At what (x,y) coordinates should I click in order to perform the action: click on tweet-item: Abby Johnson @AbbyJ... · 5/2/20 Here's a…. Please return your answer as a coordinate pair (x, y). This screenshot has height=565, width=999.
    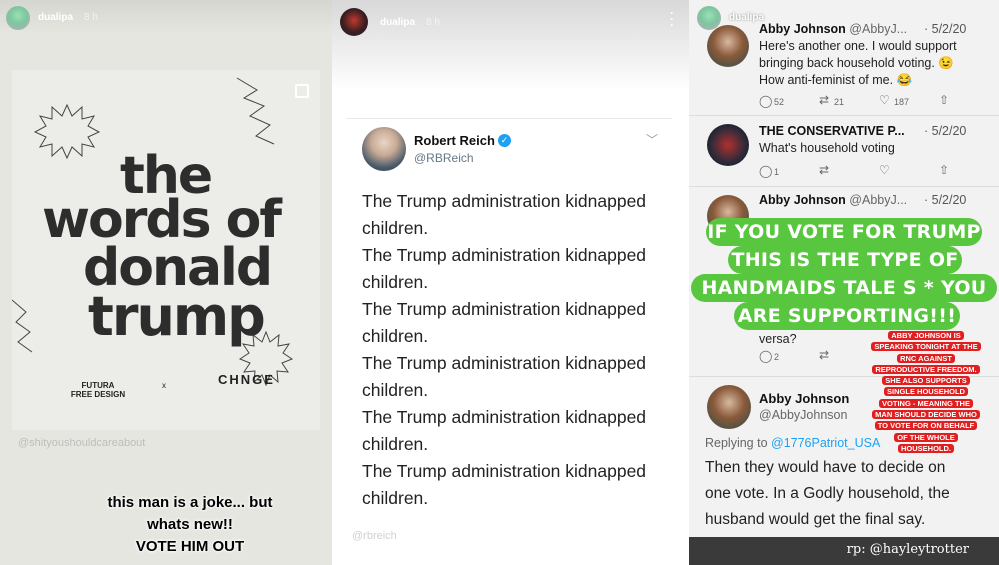
    Looking at the image, I should click on (844, 65).